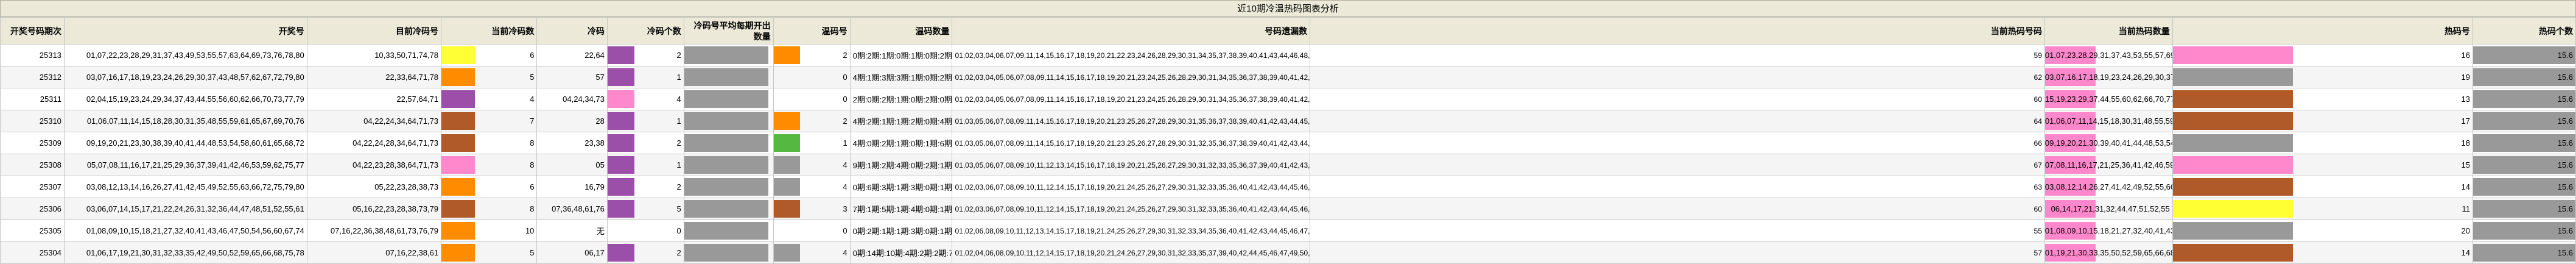  Describe the element at coordinates (32, 143) in the screenshot. I see `cell-period: 25309` at that location.